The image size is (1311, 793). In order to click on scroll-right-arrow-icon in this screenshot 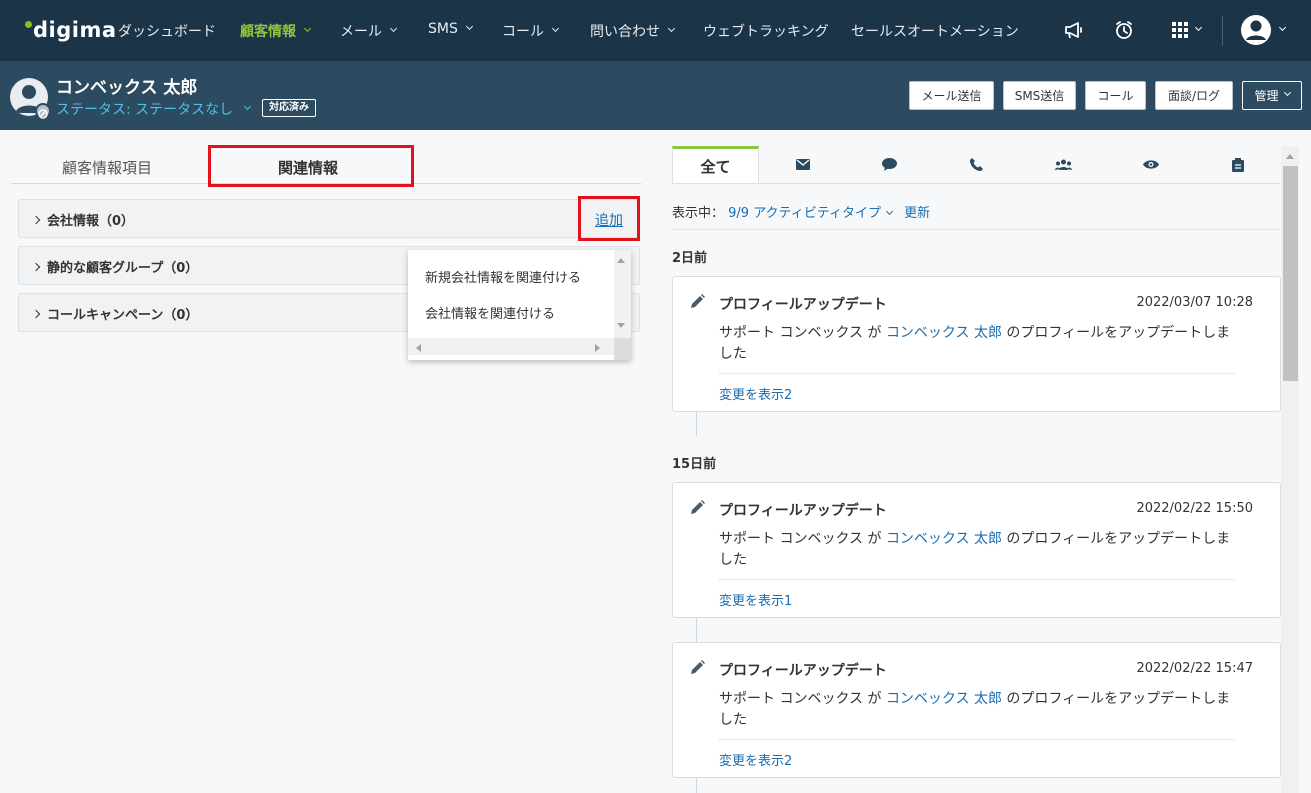, I will do `click(597, 348)`.